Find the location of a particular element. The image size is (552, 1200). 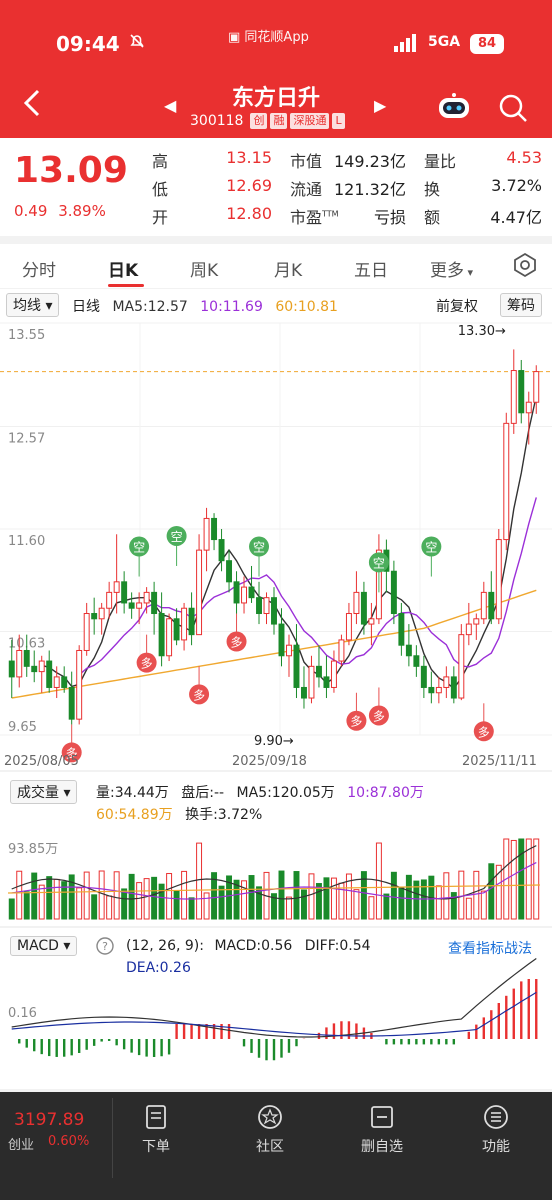

nav-remove-watchlist: 删自选 is located at coordinates (382, 1130).